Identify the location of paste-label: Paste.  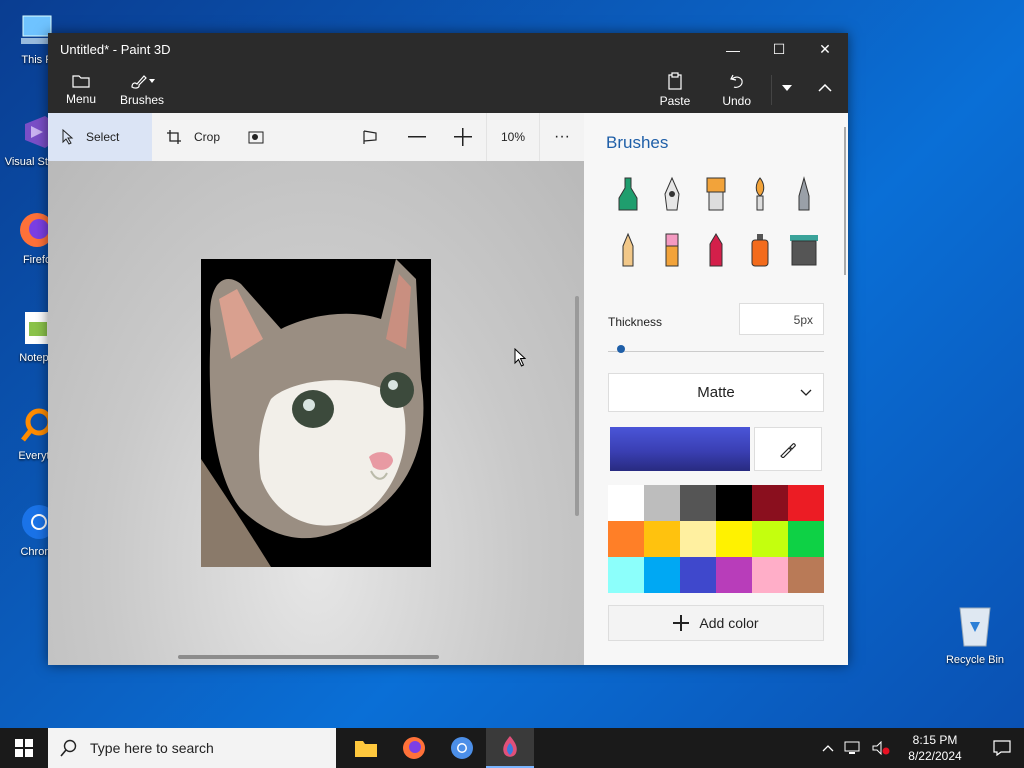
(675, 100).